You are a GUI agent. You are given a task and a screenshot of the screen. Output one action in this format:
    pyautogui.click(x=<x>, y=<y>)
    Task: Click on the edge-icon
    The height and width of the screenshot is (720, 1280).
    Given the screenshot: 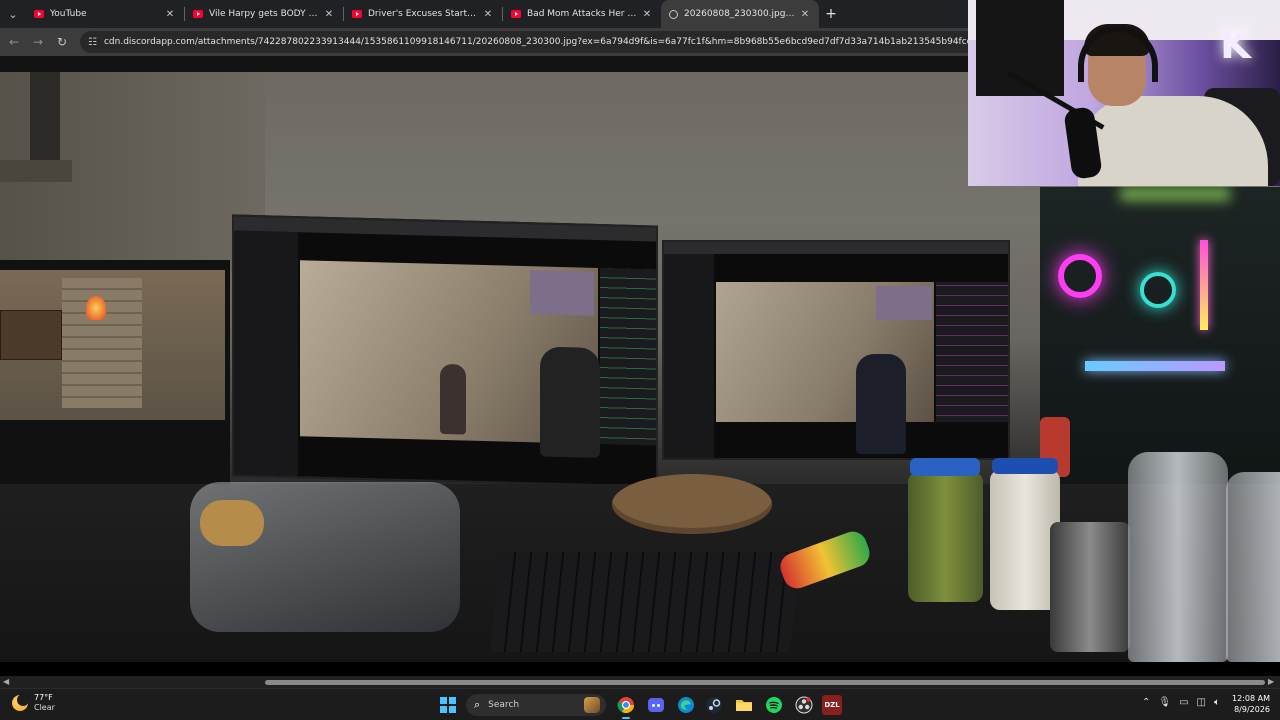 What is the action you would take?
    pyautogui.click(x=686, y=705)
    